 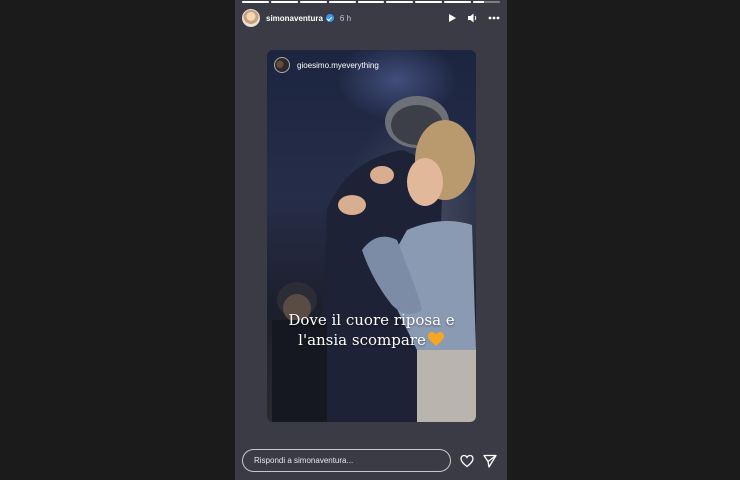 What do you see at coordinates (371, 320) in the screenshot?
I see `caption-line-1: Dove il cuore riposa e` at bounding box center [371, 320].